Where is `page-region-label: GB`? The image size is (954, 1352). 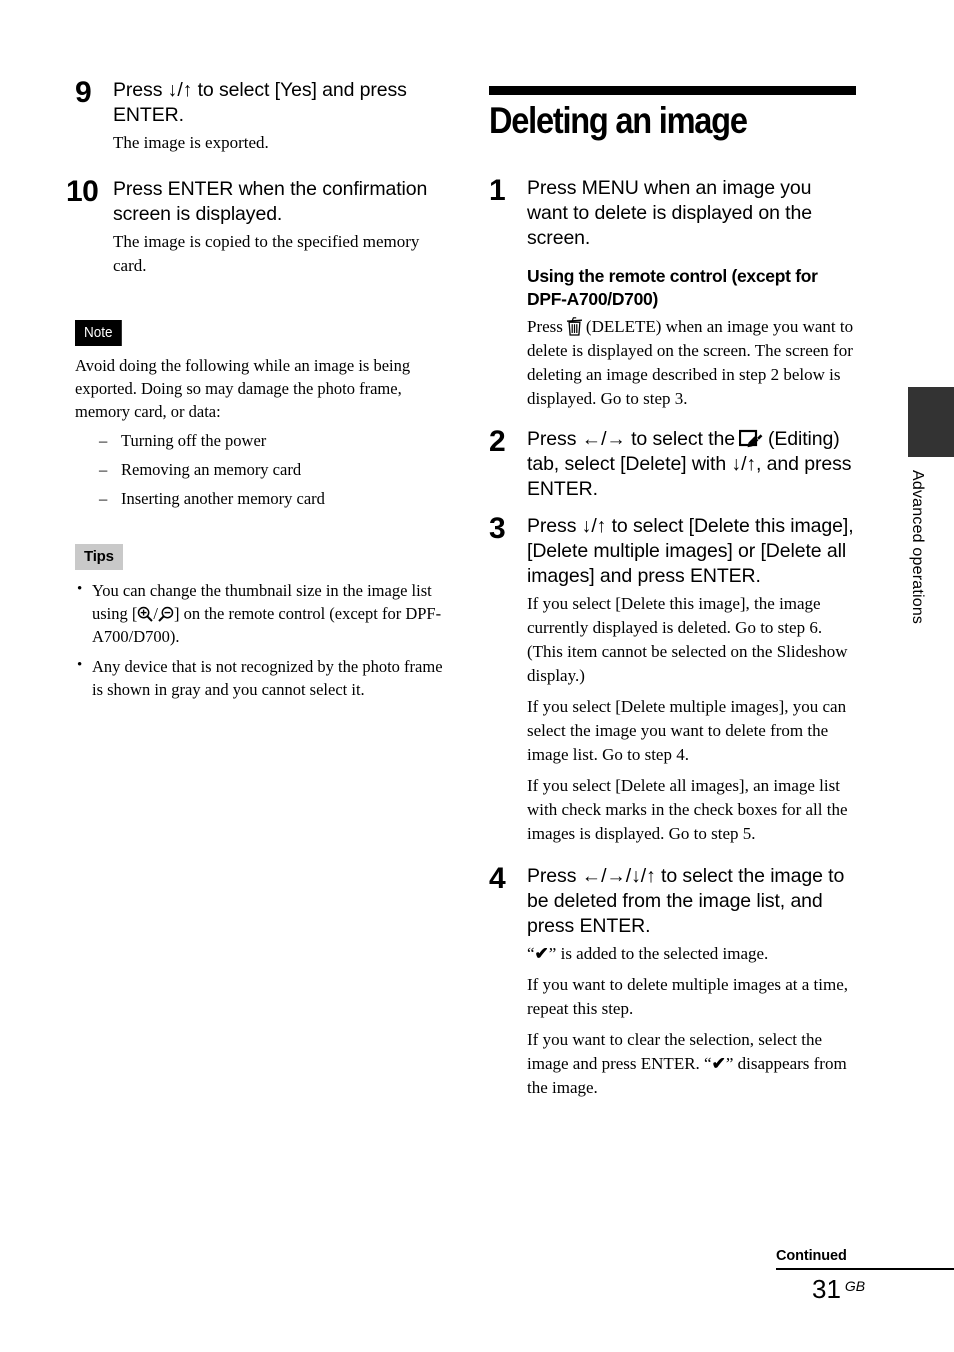 page-region-label: GB is located at coordinates (855, 1286).